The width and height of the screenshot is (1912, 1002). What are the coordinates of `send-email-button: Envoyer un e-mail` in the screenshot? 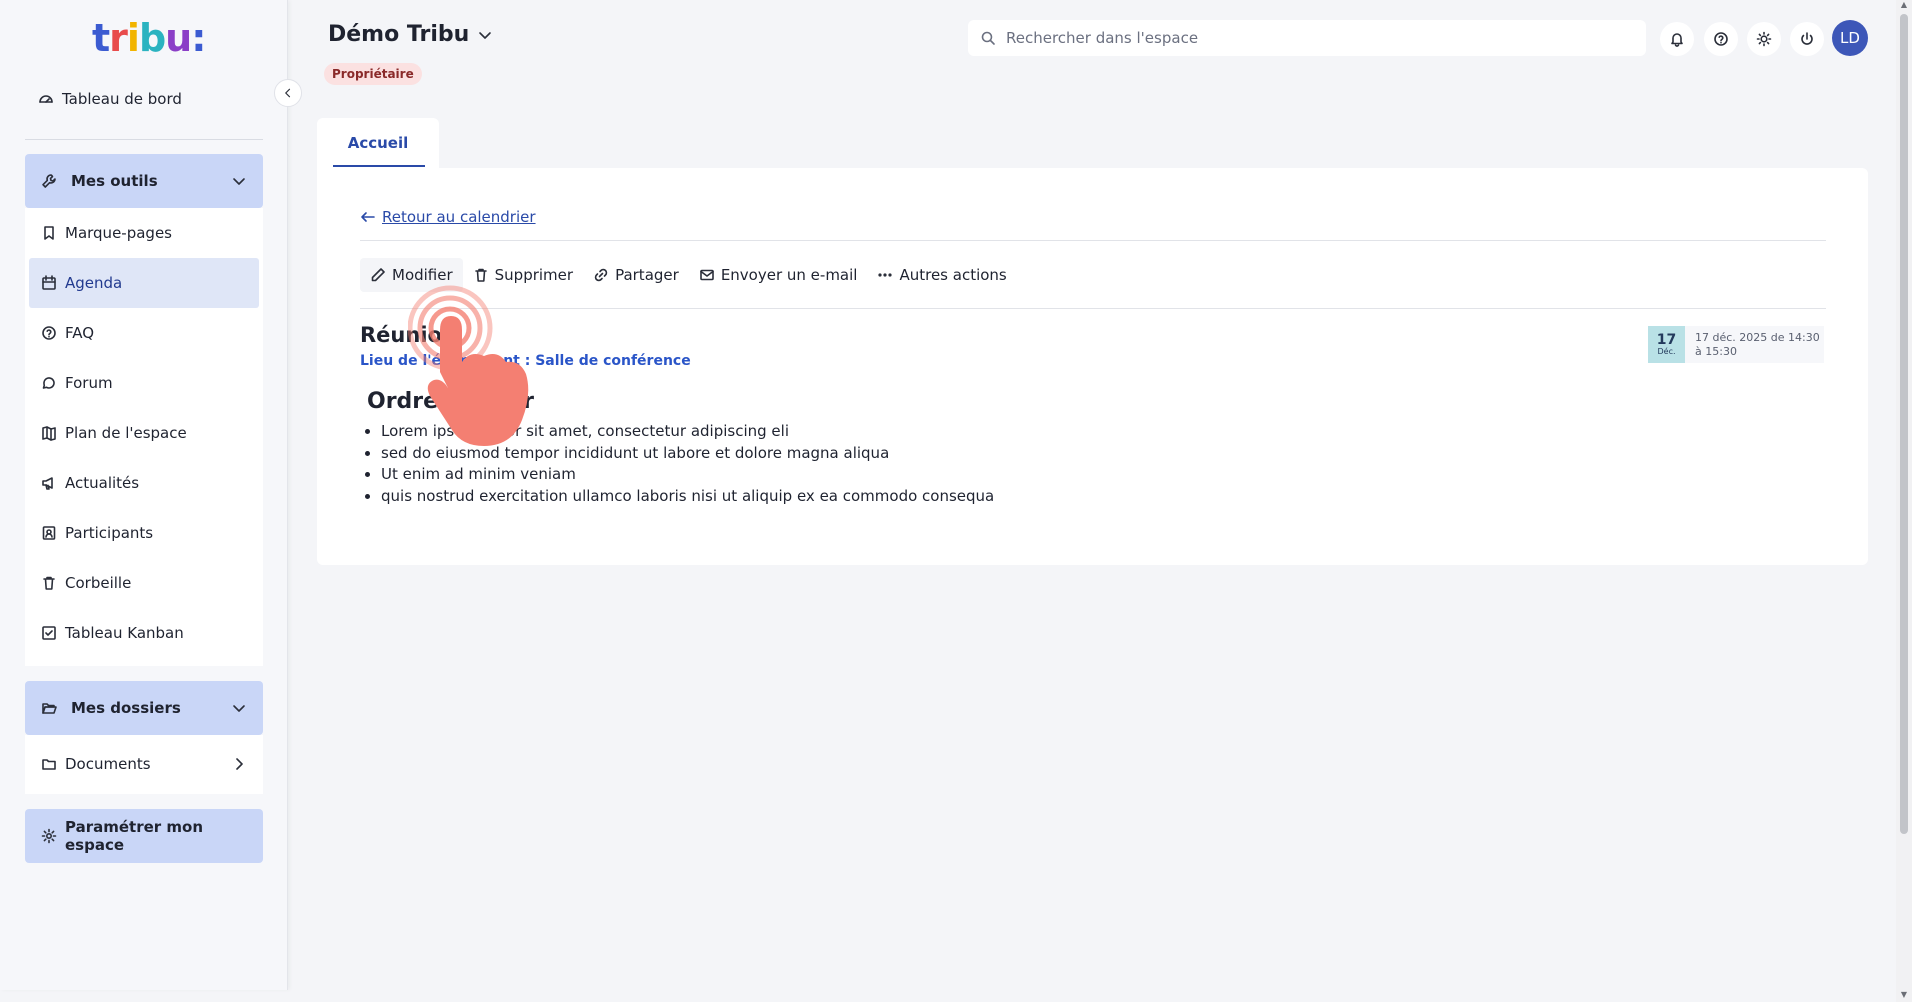 It's located at (778, 275).